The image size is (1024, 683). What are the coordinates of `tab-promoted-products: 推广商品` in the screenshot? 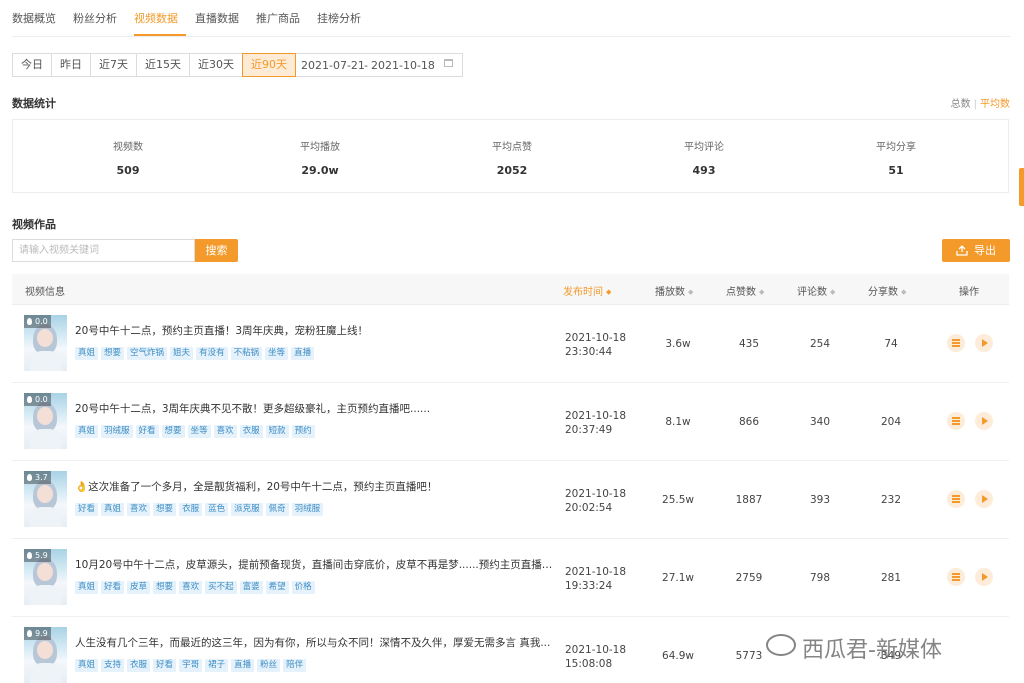 It's located at (278, 18).